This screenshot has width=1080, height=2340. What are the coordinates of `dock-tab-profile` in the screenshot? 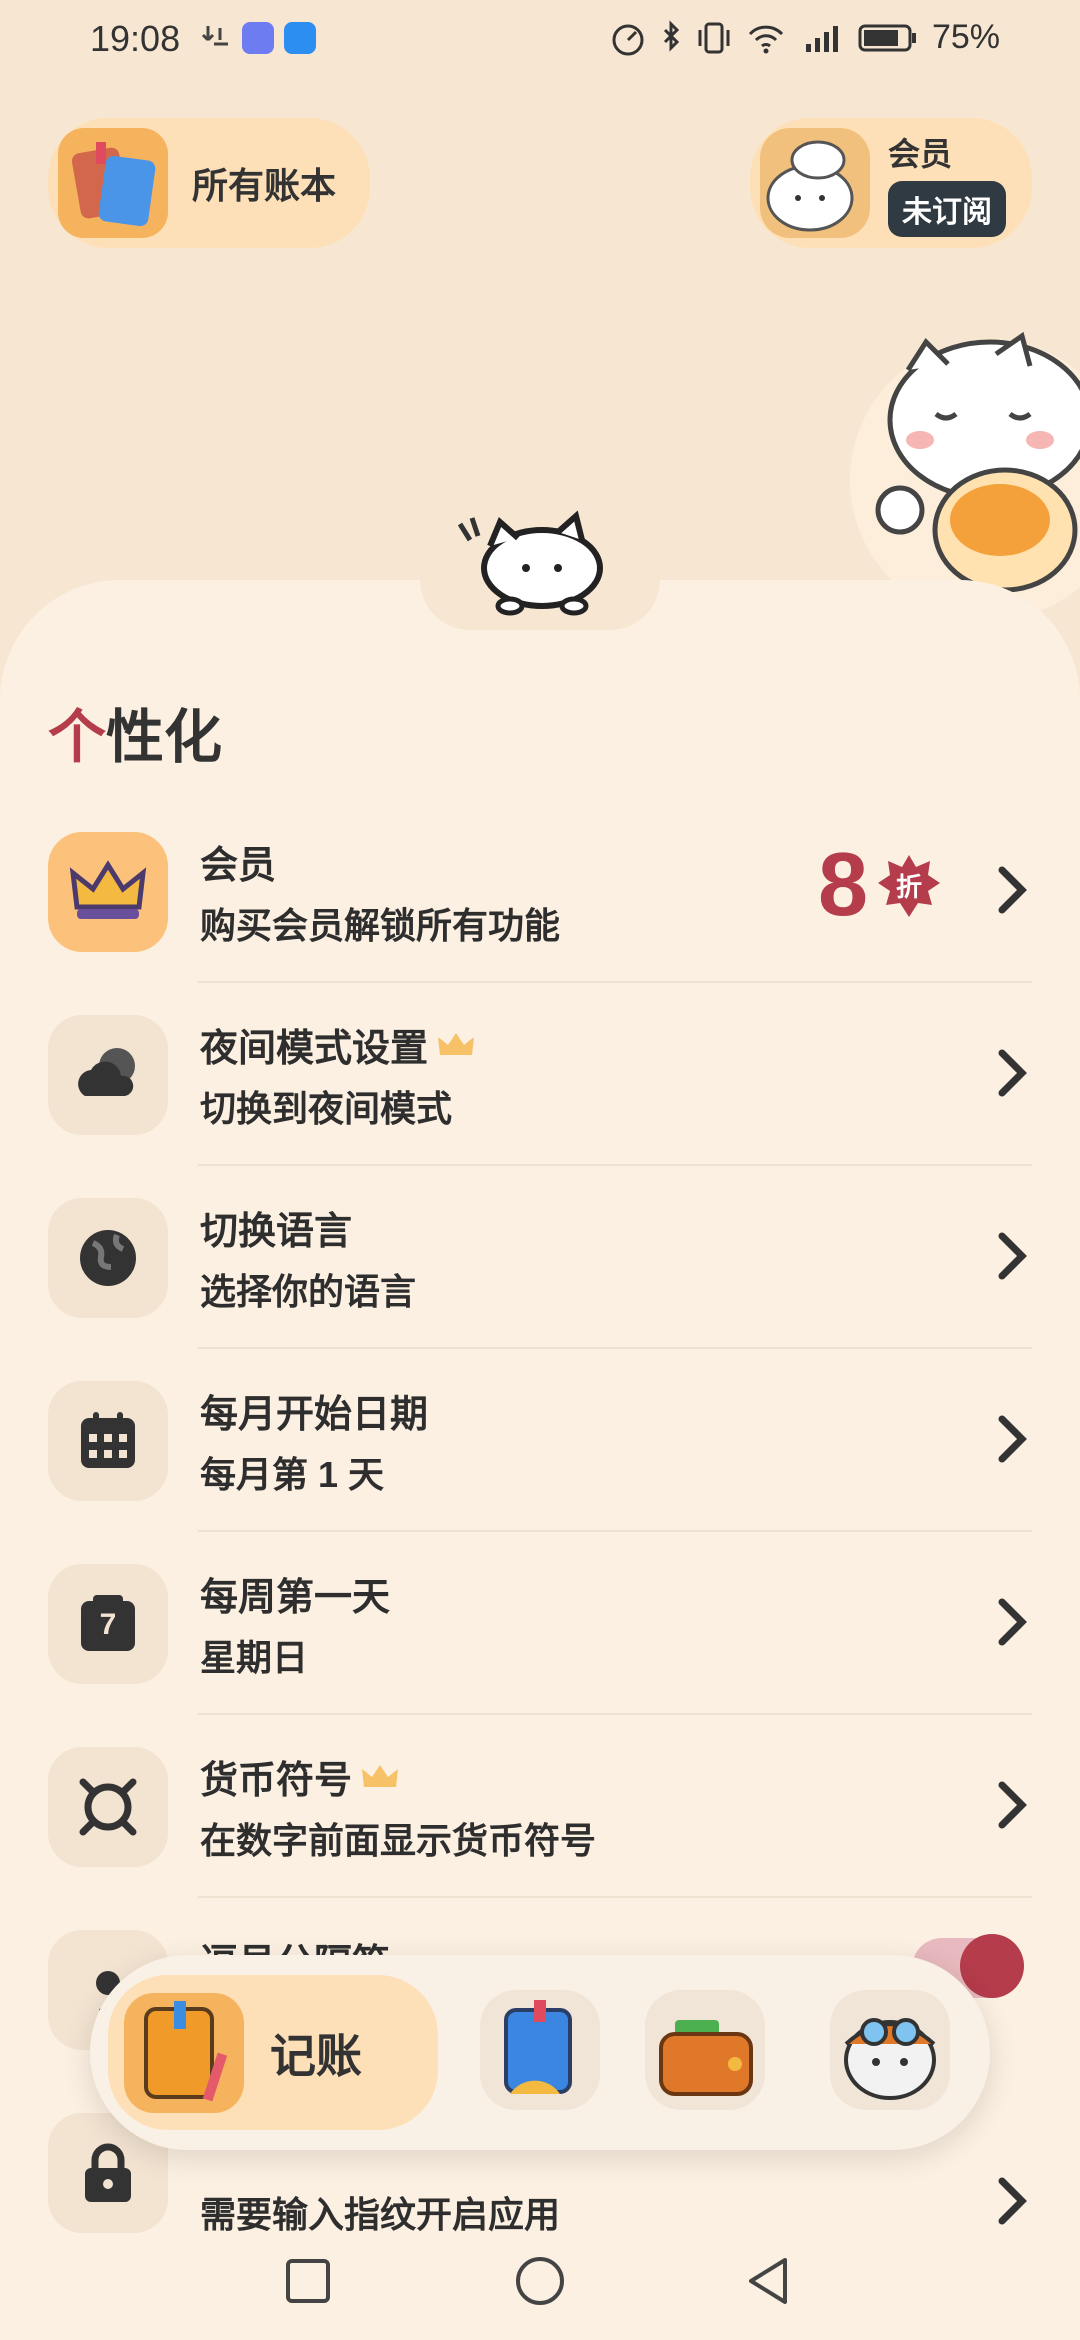 It's located at (890, 2050).